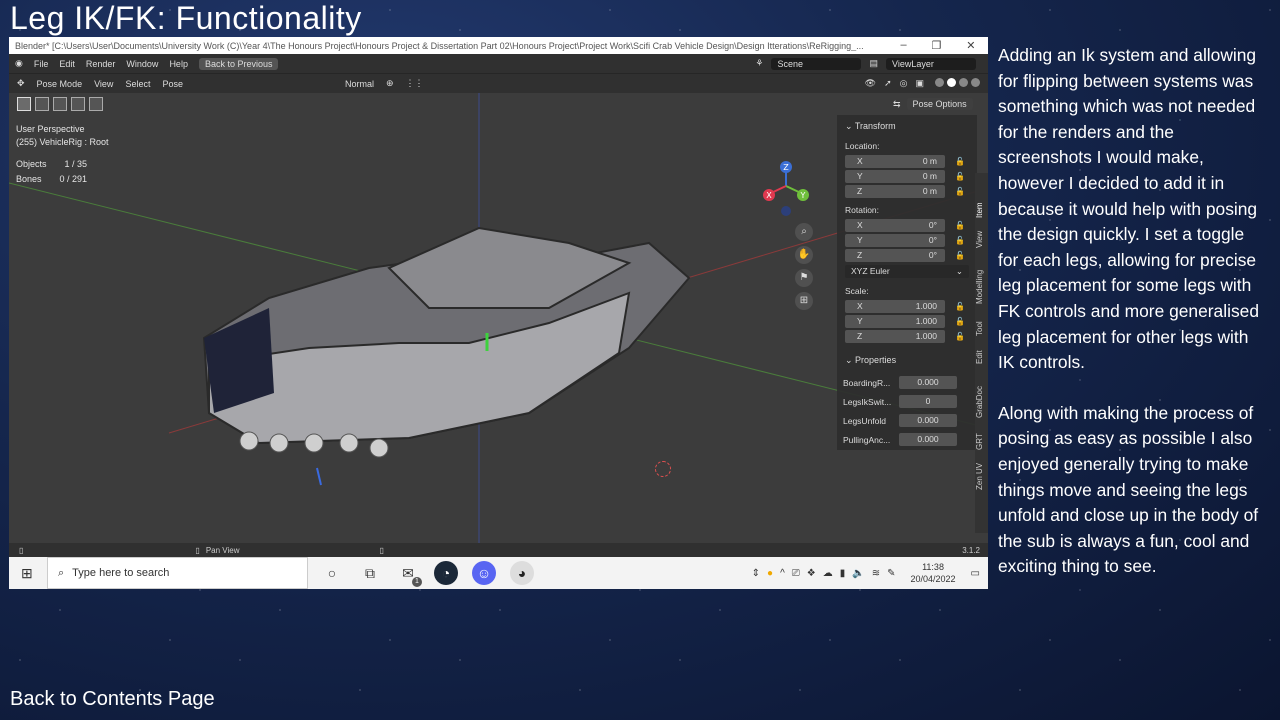 This screenshot has width=1280, height=720. Describe the element at coordinates (42, 104) in the screenshot. I see `select-box-icon` at that location.